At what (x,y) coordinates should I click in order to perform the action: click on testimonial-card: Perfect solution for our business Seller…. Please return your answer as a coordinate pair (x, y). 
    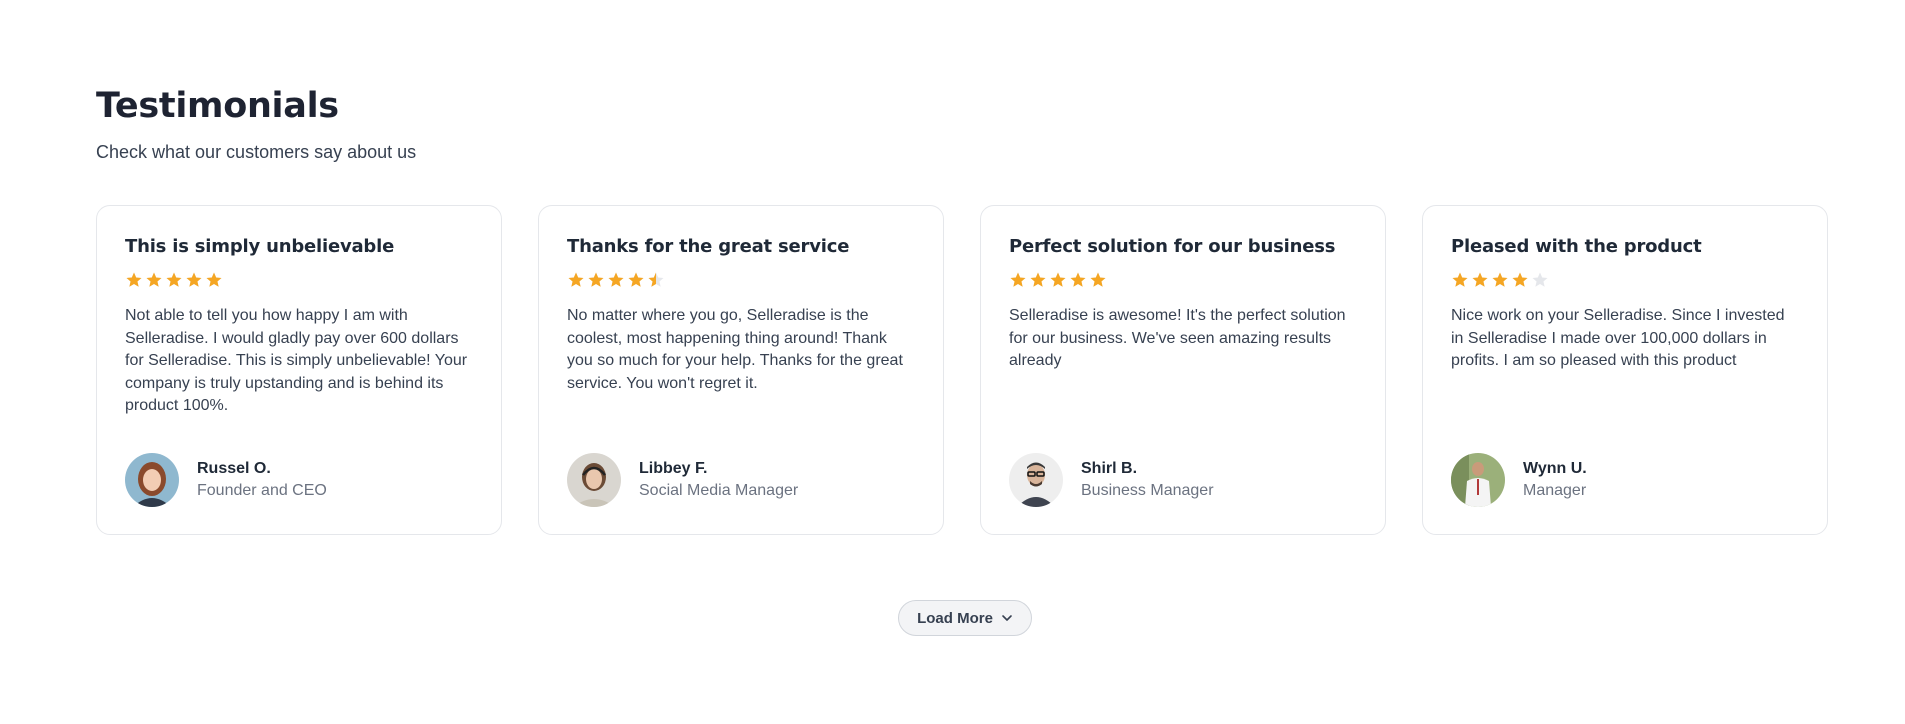
    Looking at the image, I should click on (1183, 370).